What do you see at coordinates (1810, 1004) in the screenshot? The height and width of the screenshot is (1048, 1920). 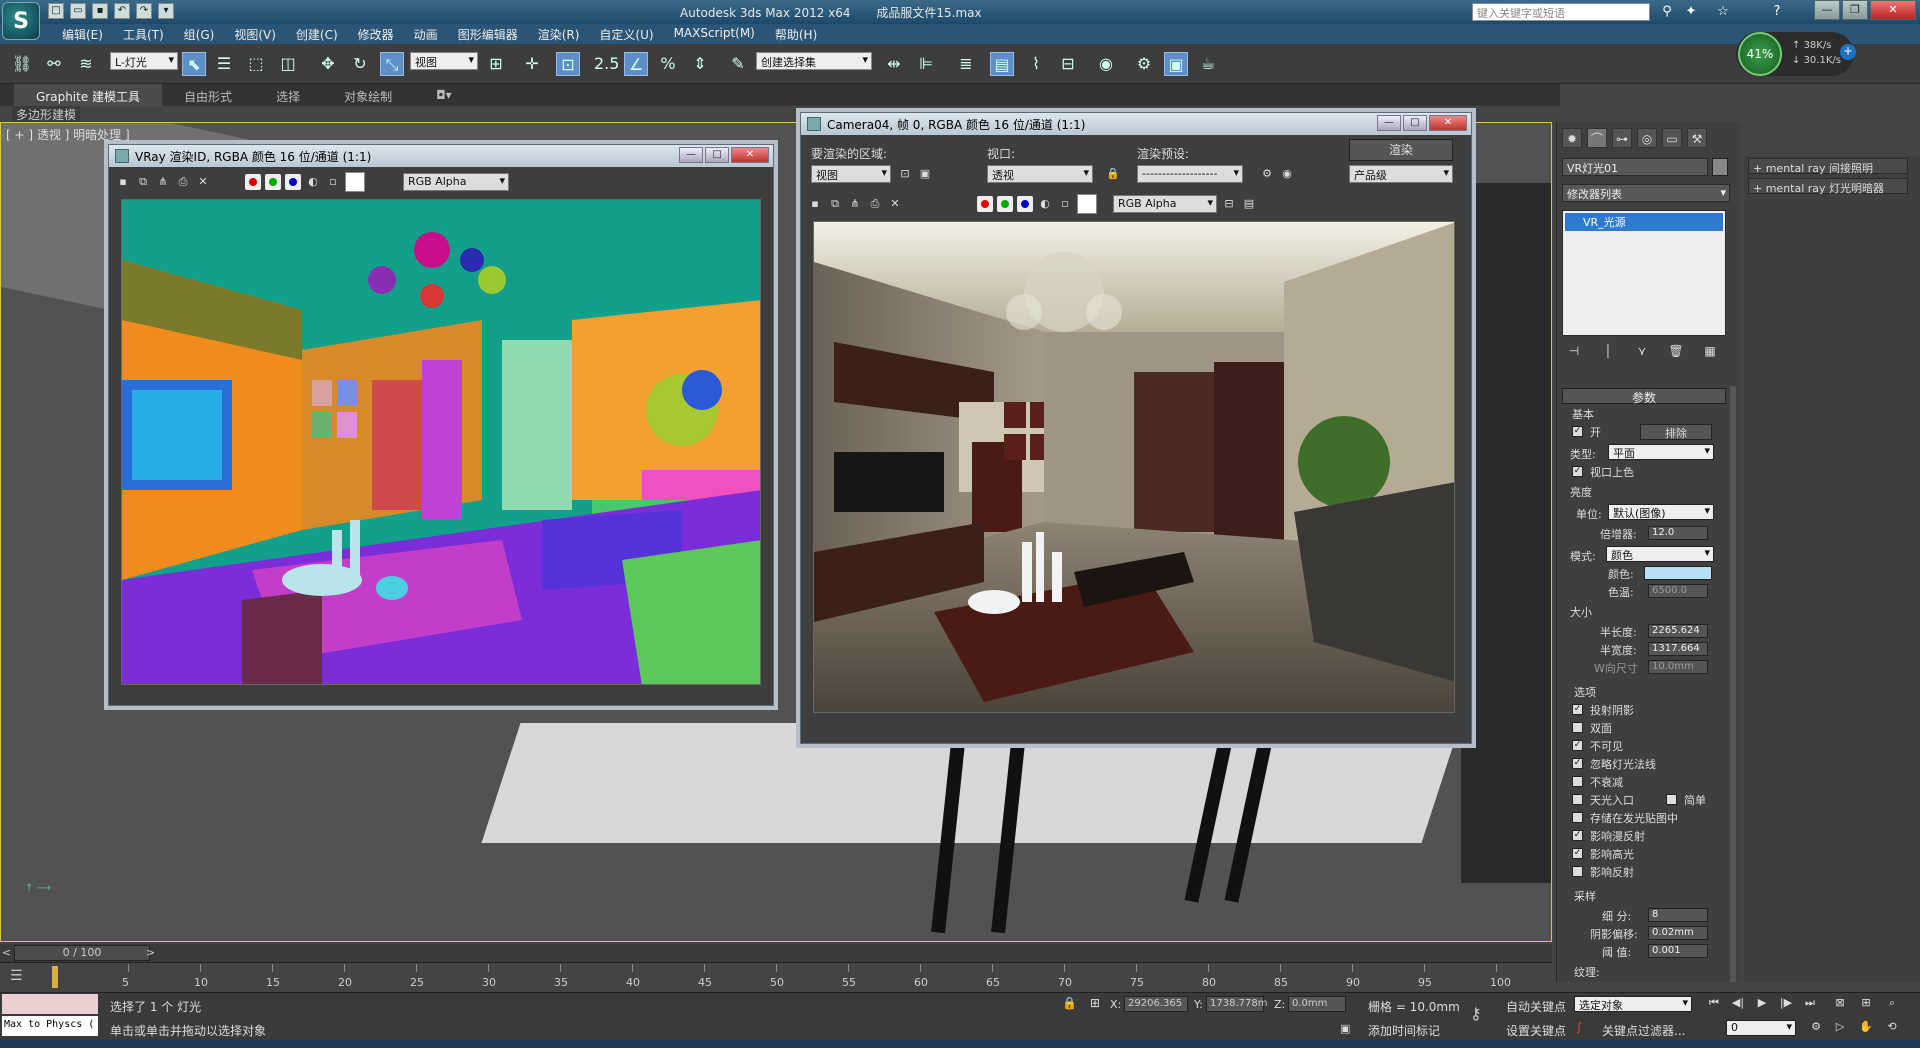 I see `goto-end-icon: ⏭` at bounding box center [1810, 1004].